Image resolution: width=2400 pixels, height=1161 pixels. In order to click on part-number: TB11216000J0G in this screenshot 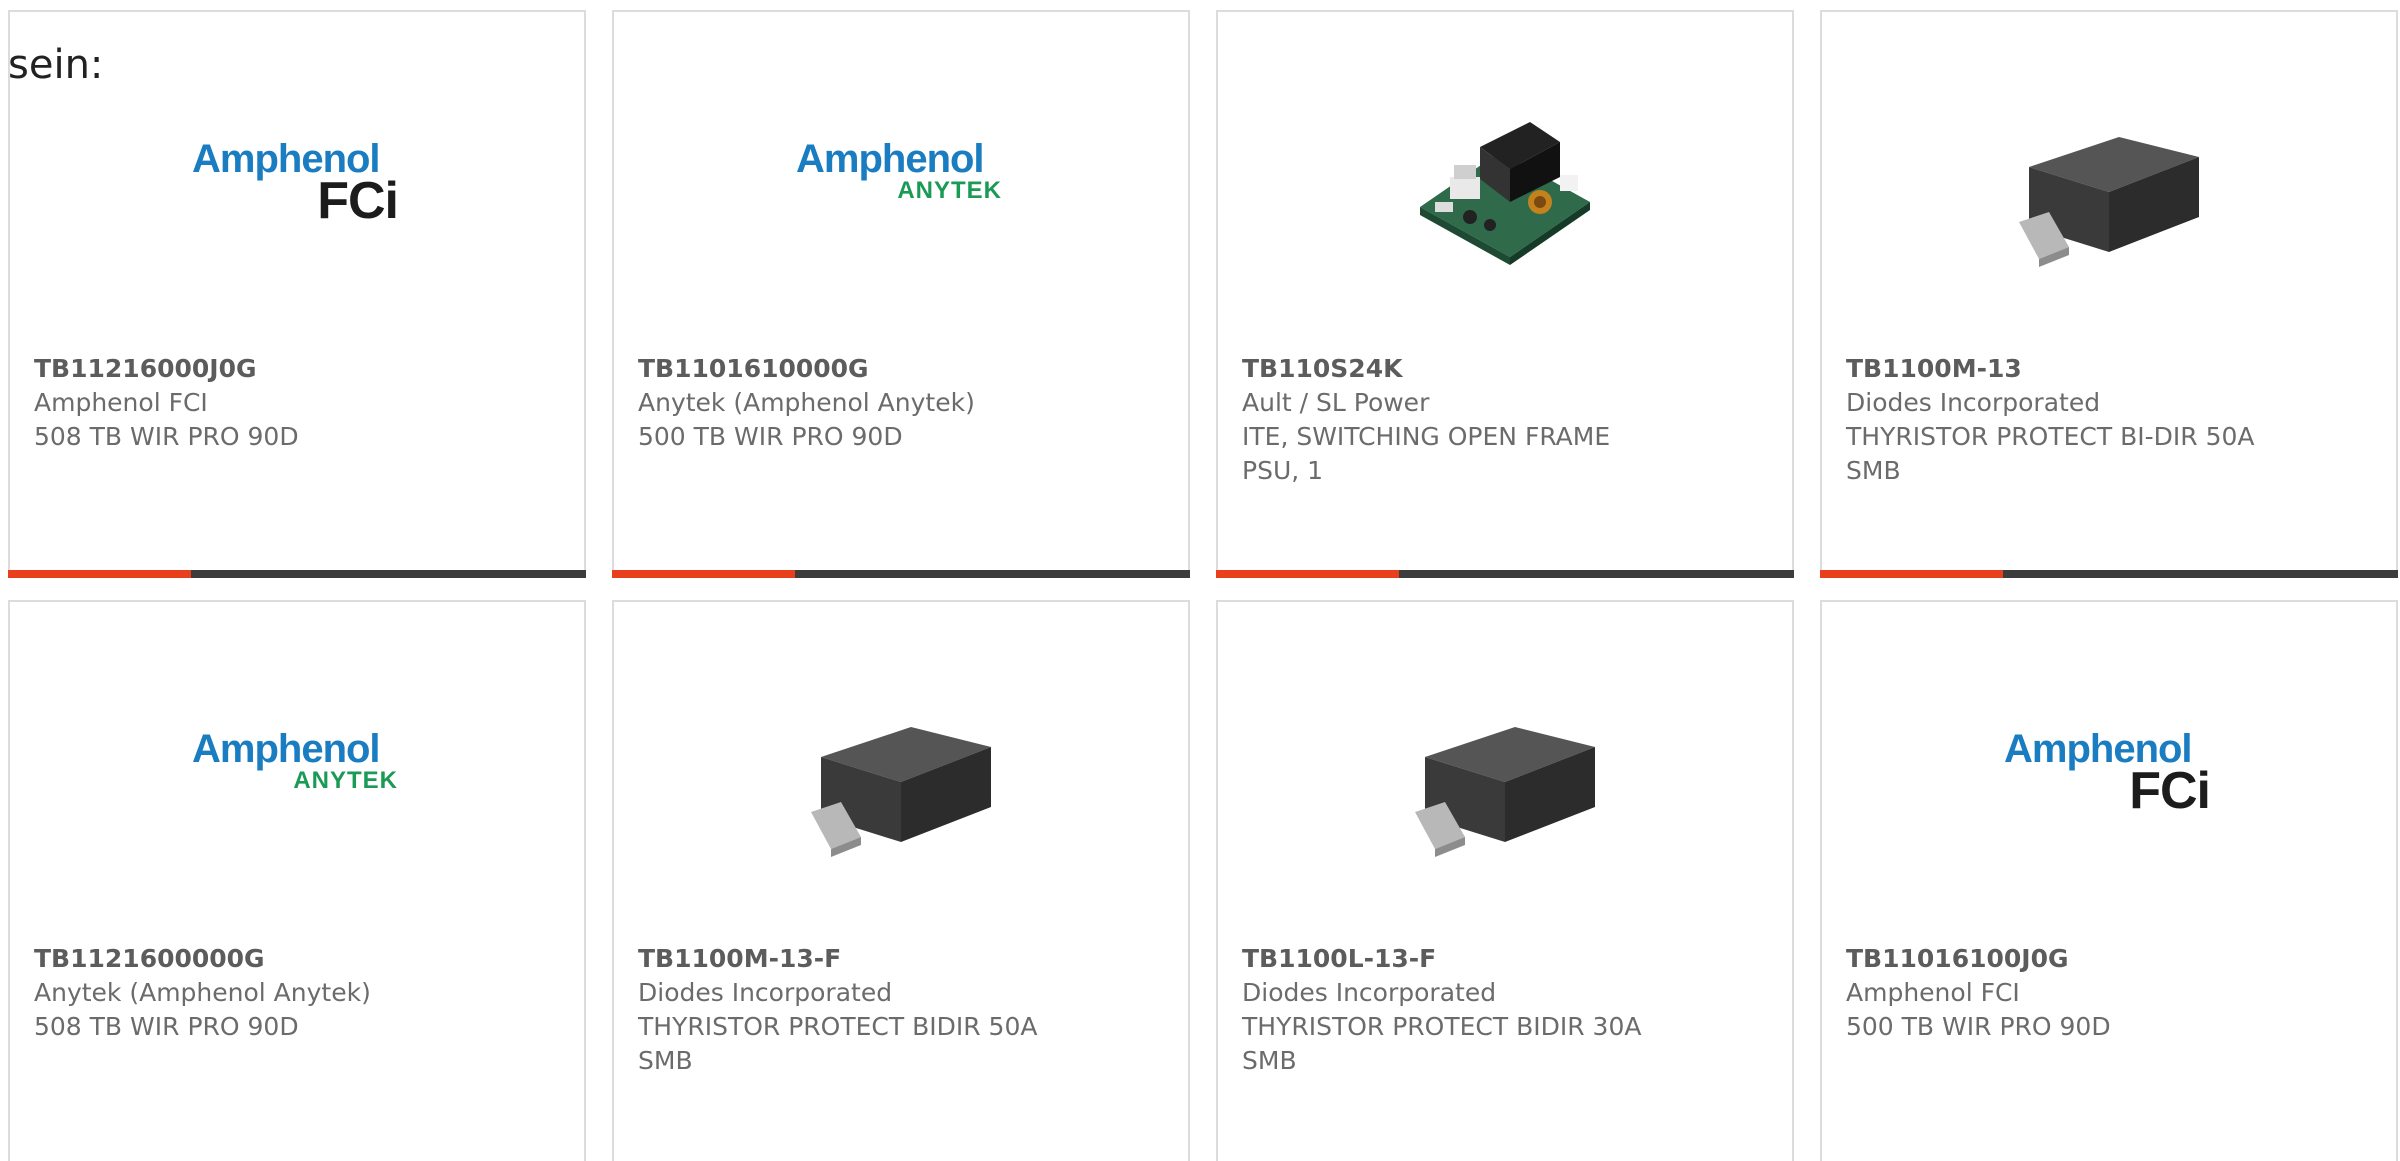, I will do `click(297, 369)`.